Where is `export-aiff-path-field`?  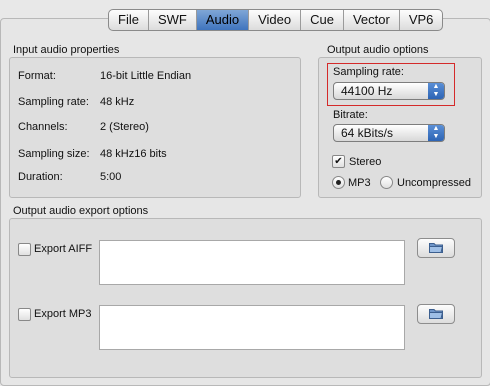
export-aiff-path-field is located at coordinates (252, 262).